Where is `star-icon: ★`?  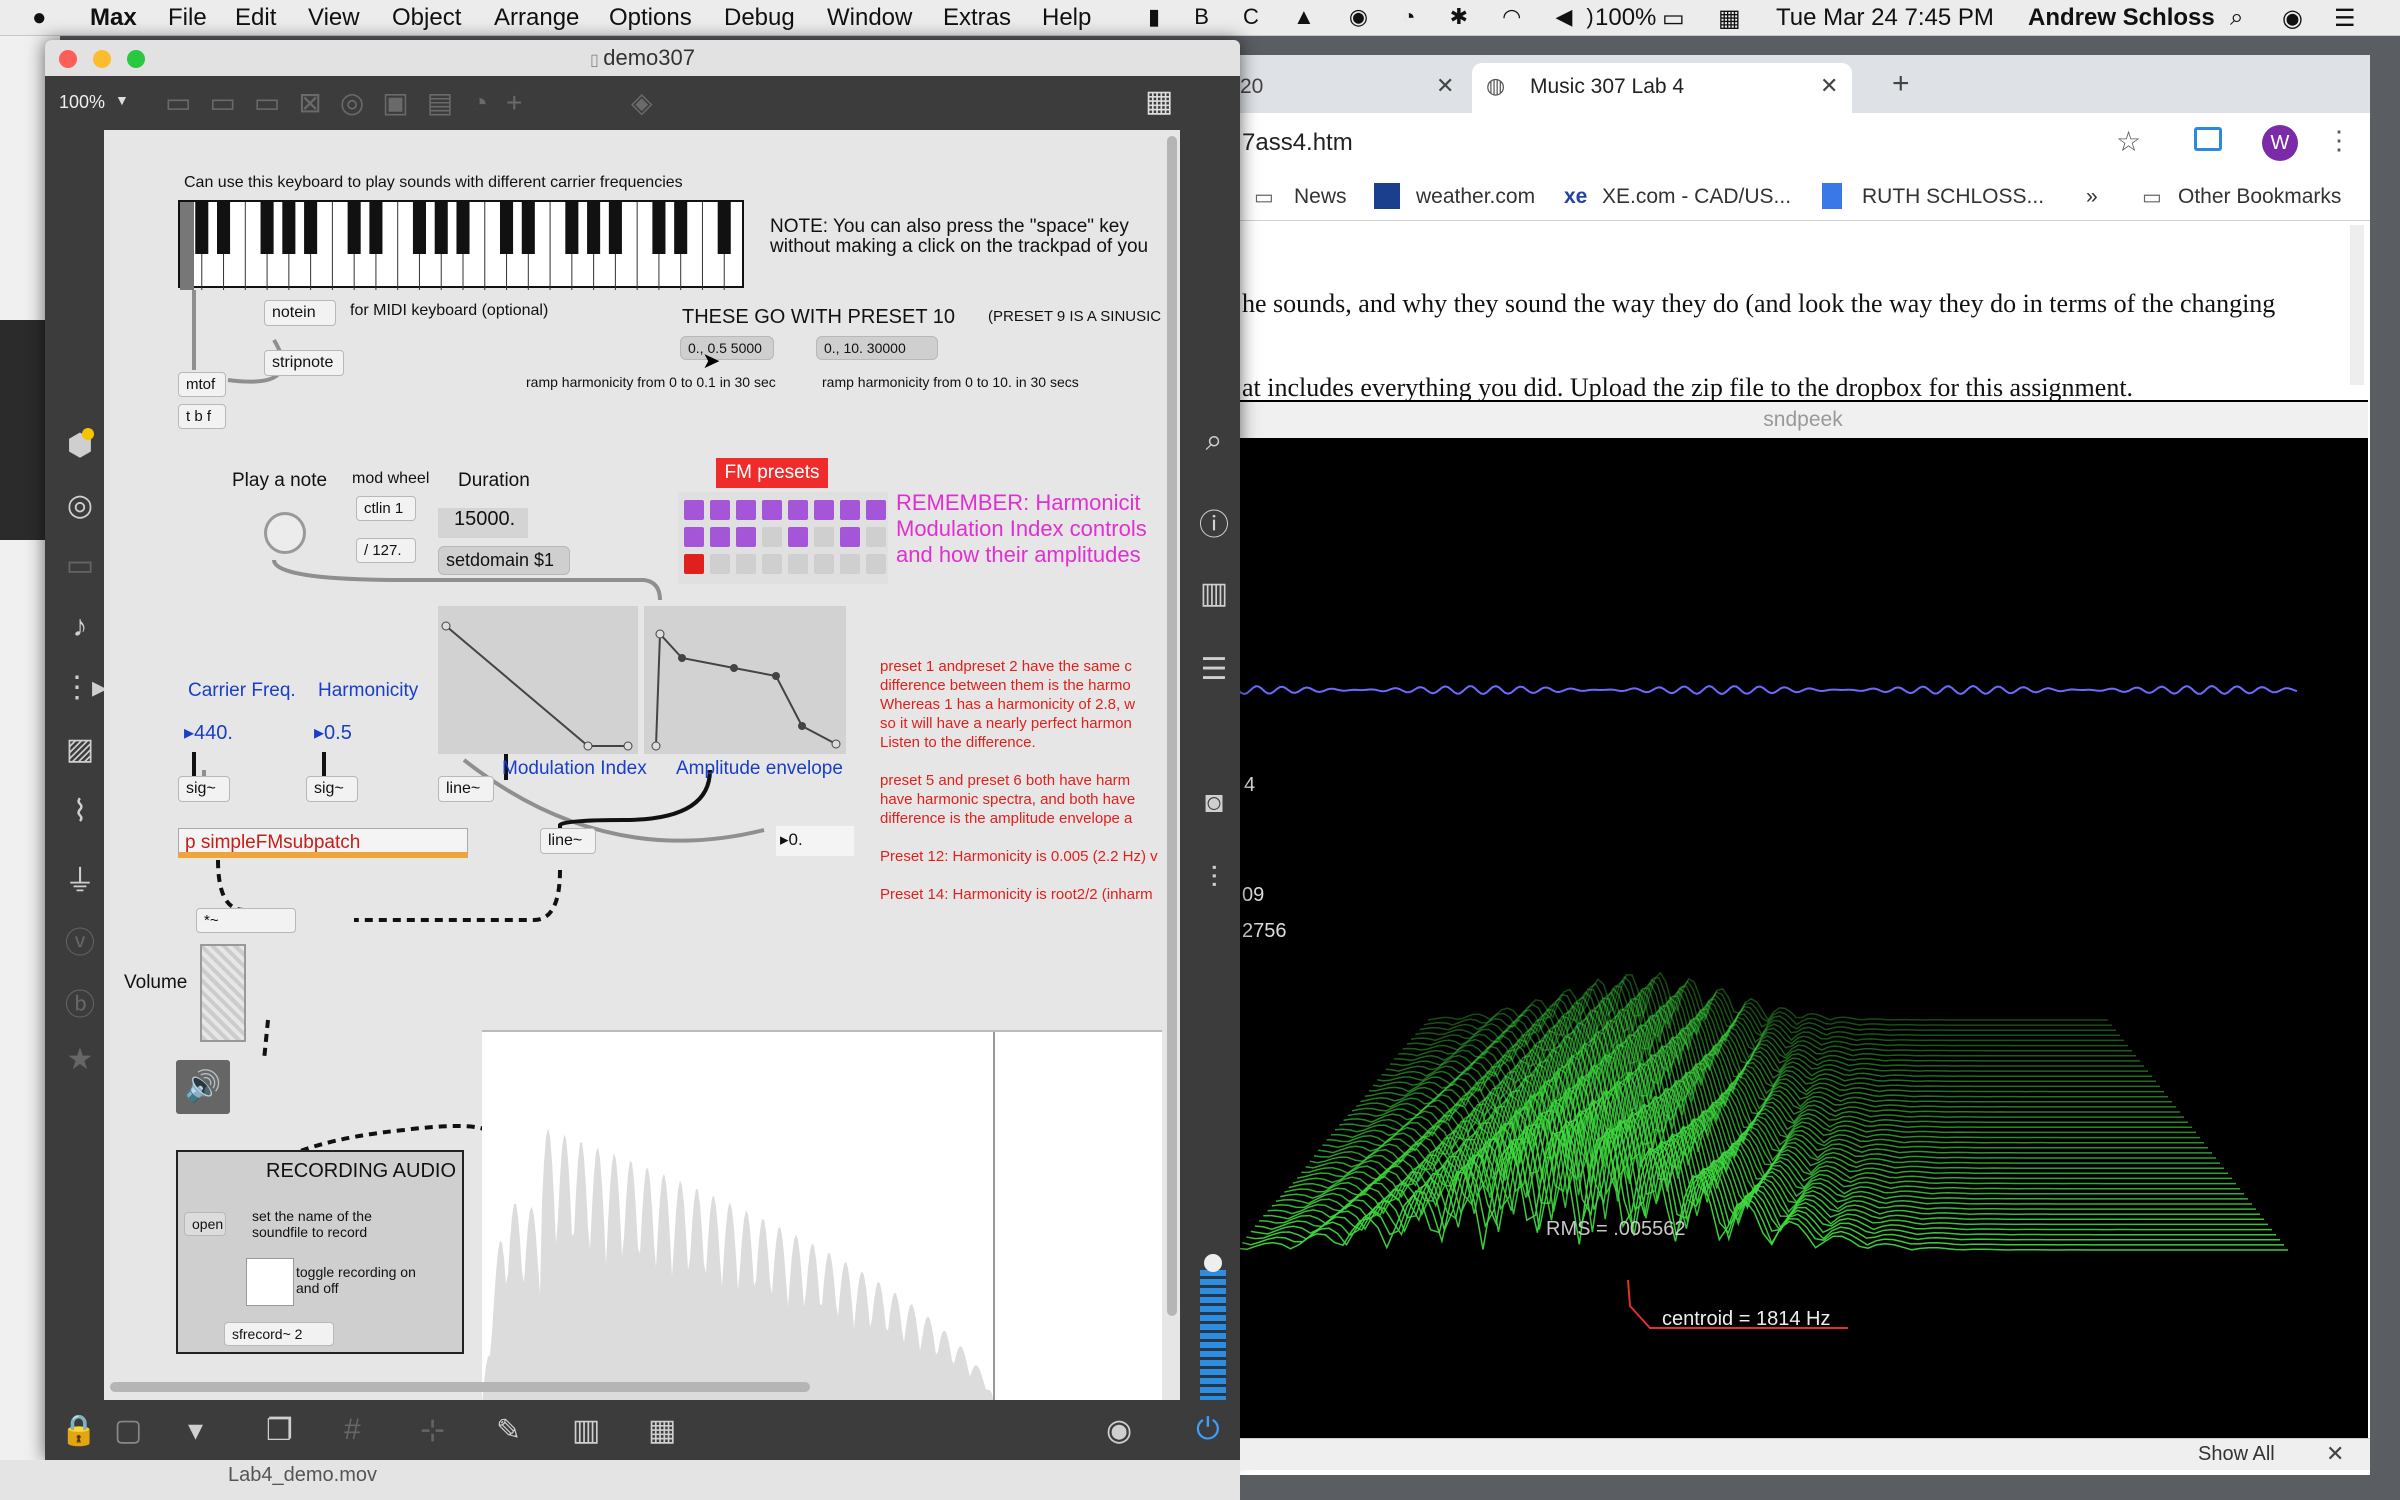
star-icon: ★ is located at coordinates (80, 1059).